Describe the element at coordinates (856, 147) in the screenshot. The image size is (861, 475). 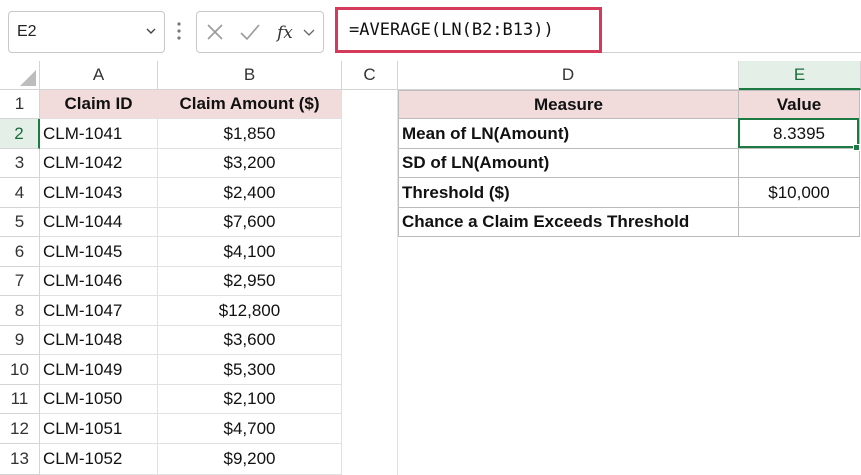
I see `fill-handle` at that location.